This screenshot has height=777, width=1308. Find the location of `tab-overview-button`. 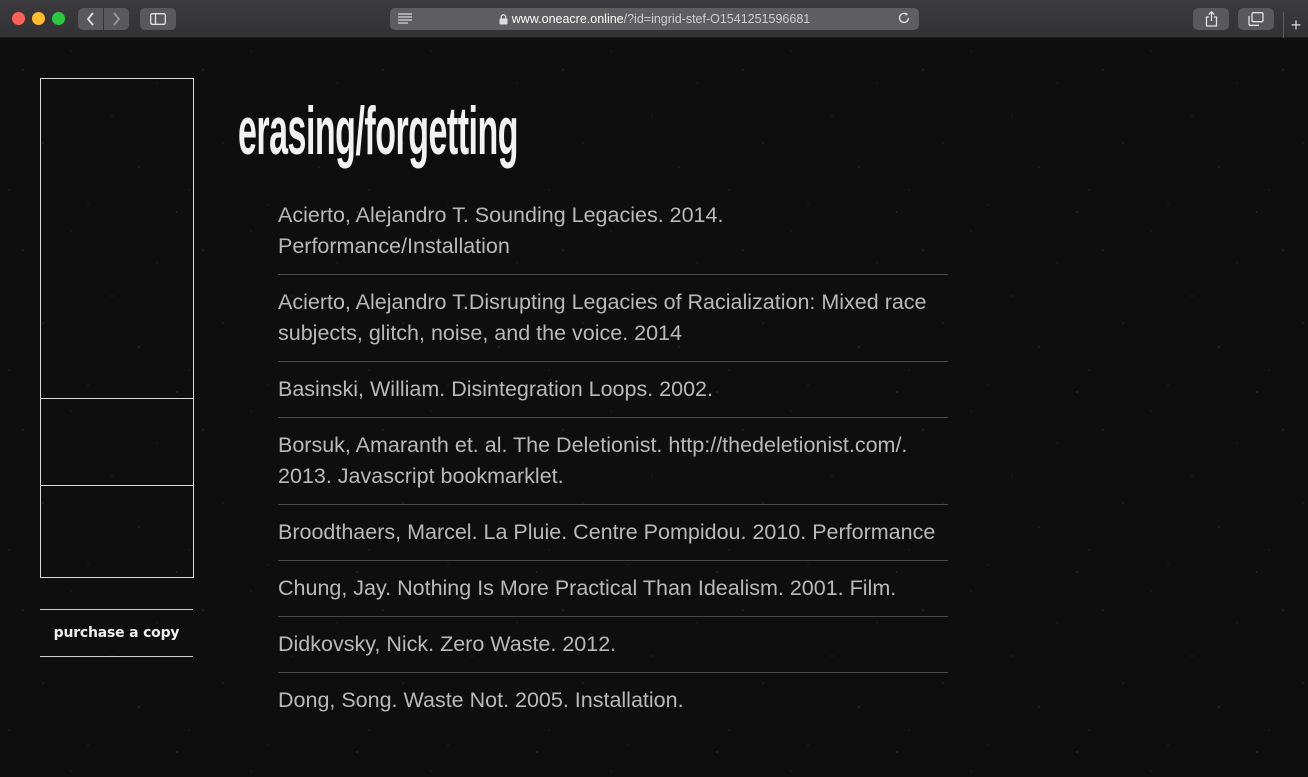

tab-overview-button is located at coordinates (1256, 19).